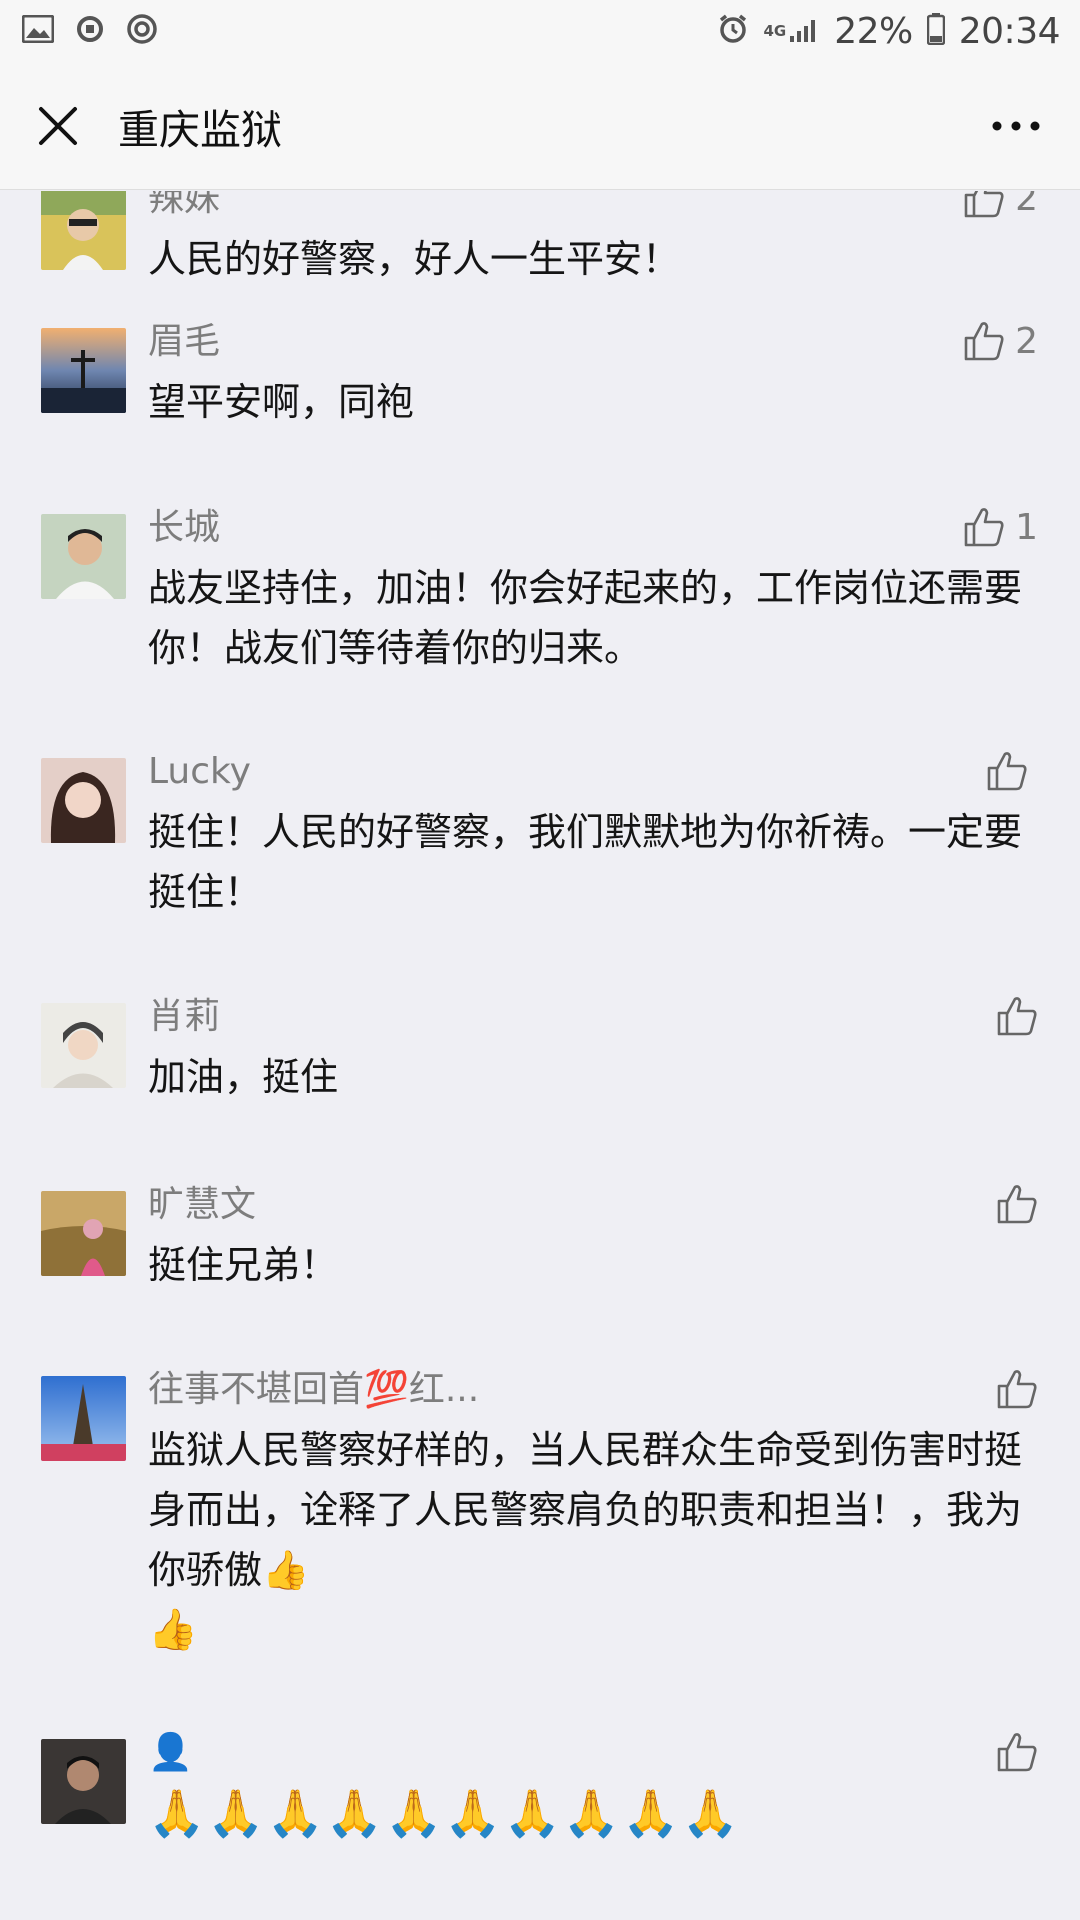 Image resolution: width=1080 pixels, height=1920 pixels. I want to click on like-count: 1, so click(1026, 527).